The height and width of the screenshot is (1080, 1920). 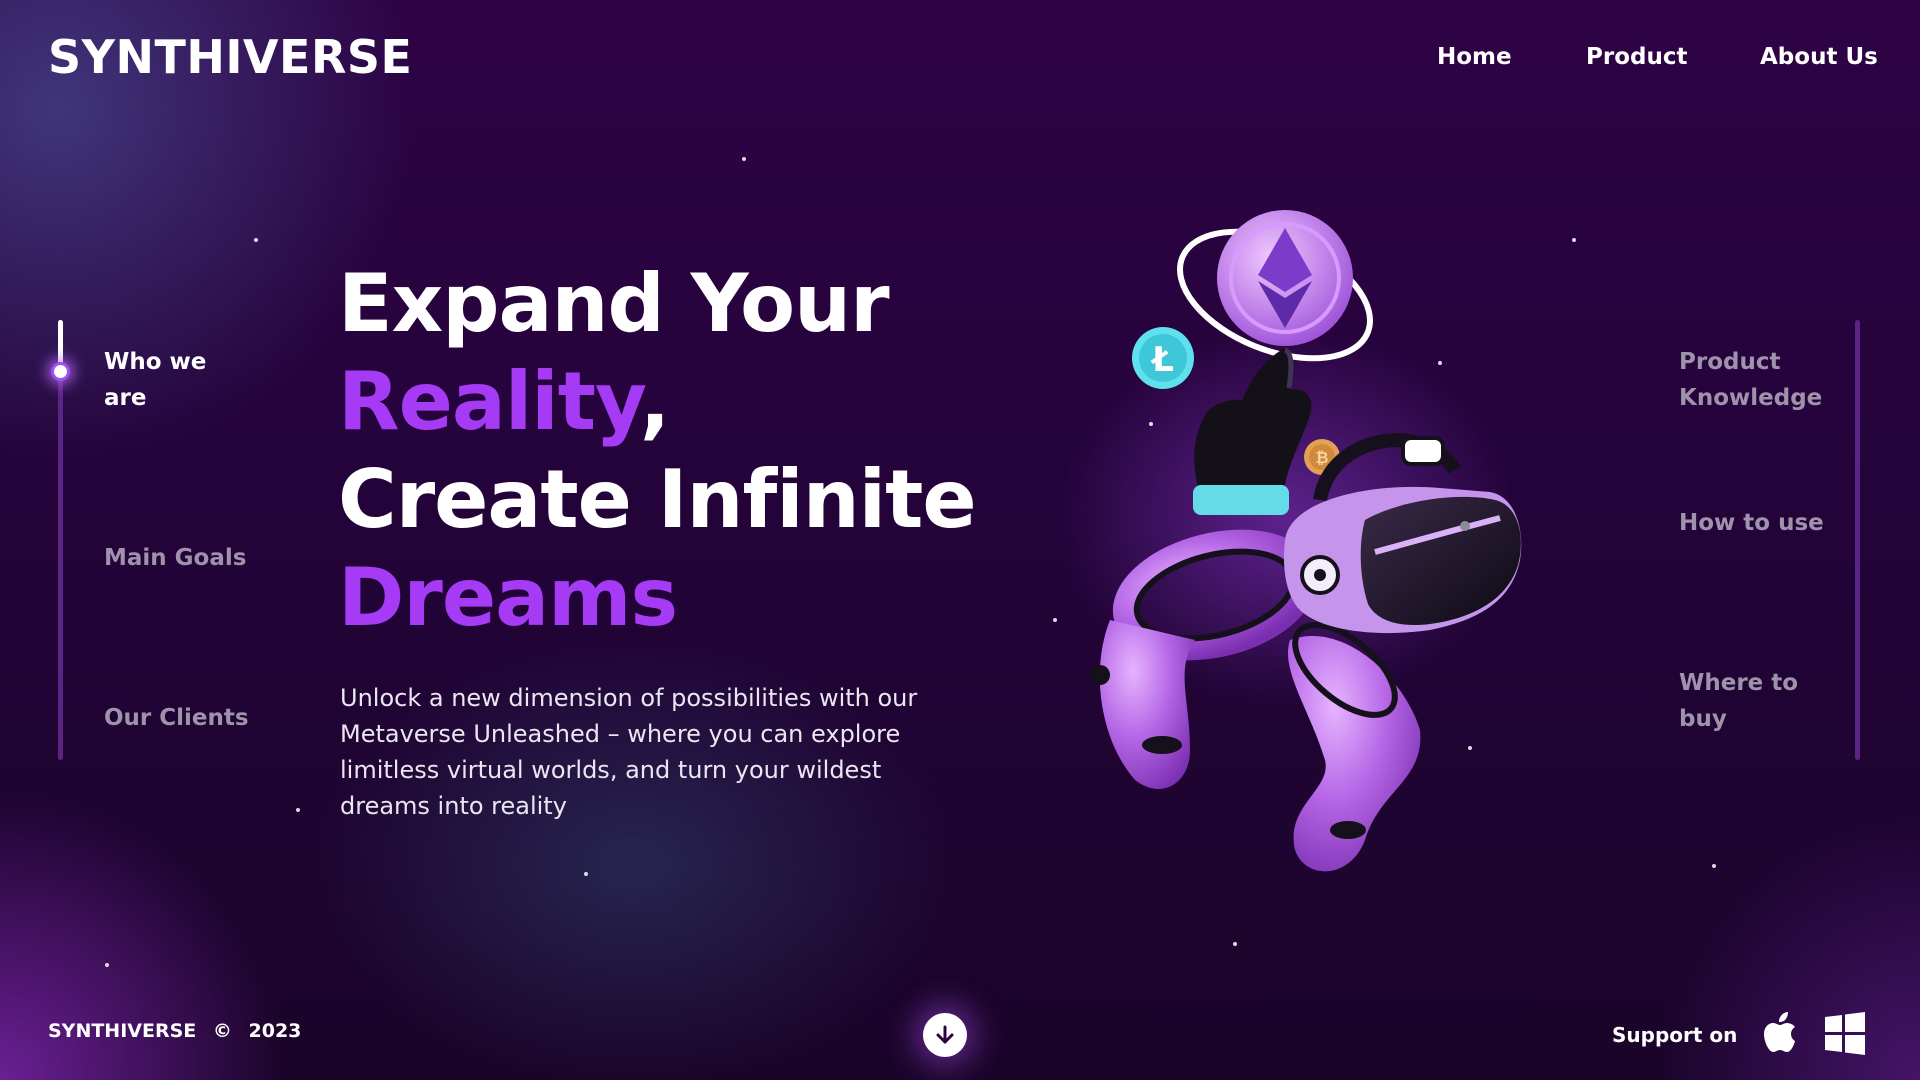 What do you see at coordinates (179, 718) in the screenshot?
I see `section-our-clients: Our Clients` at bounding box center [179, 718].